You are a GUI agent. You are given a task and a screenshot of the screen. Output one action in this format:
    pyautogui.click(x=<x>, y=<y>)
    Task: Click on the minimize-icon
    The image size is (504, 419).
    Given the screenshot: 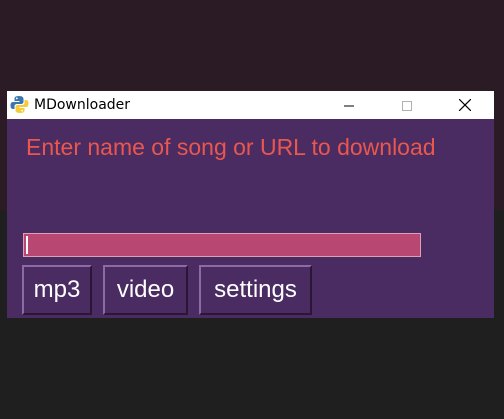 What is the action you would take?
    pyautogui.click(x=349, y=105)
    